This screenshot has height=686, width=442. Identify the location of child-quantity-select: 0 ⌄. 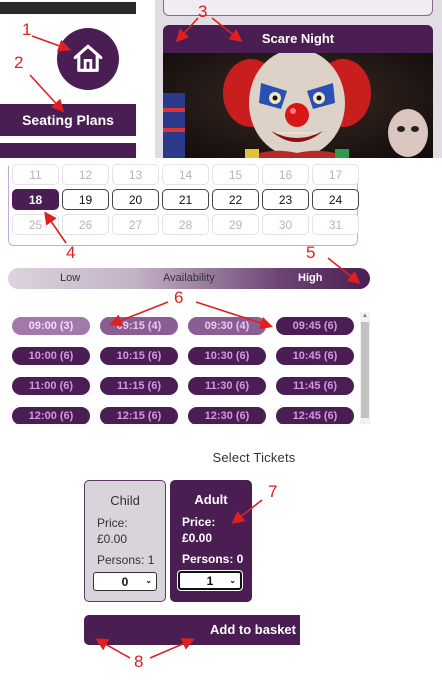
(125, 581).